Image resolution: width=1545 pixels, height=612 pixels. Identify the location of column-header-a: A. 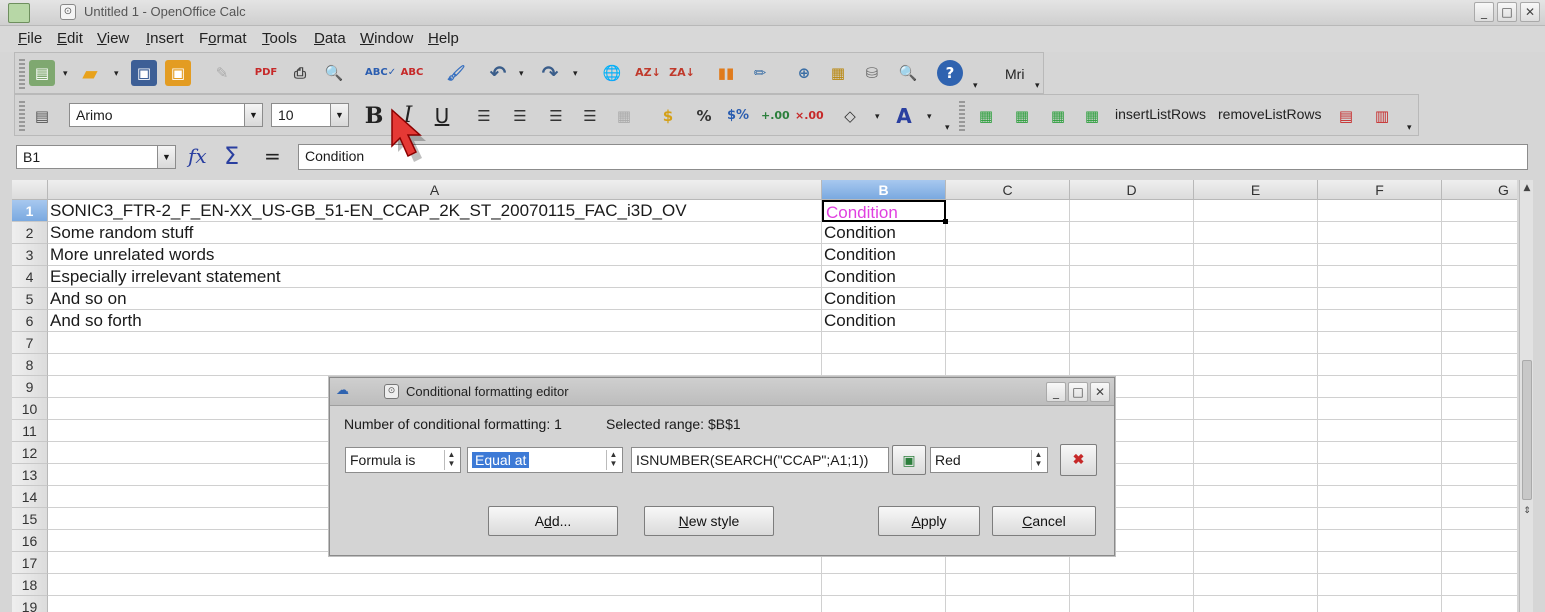
(435, 190).